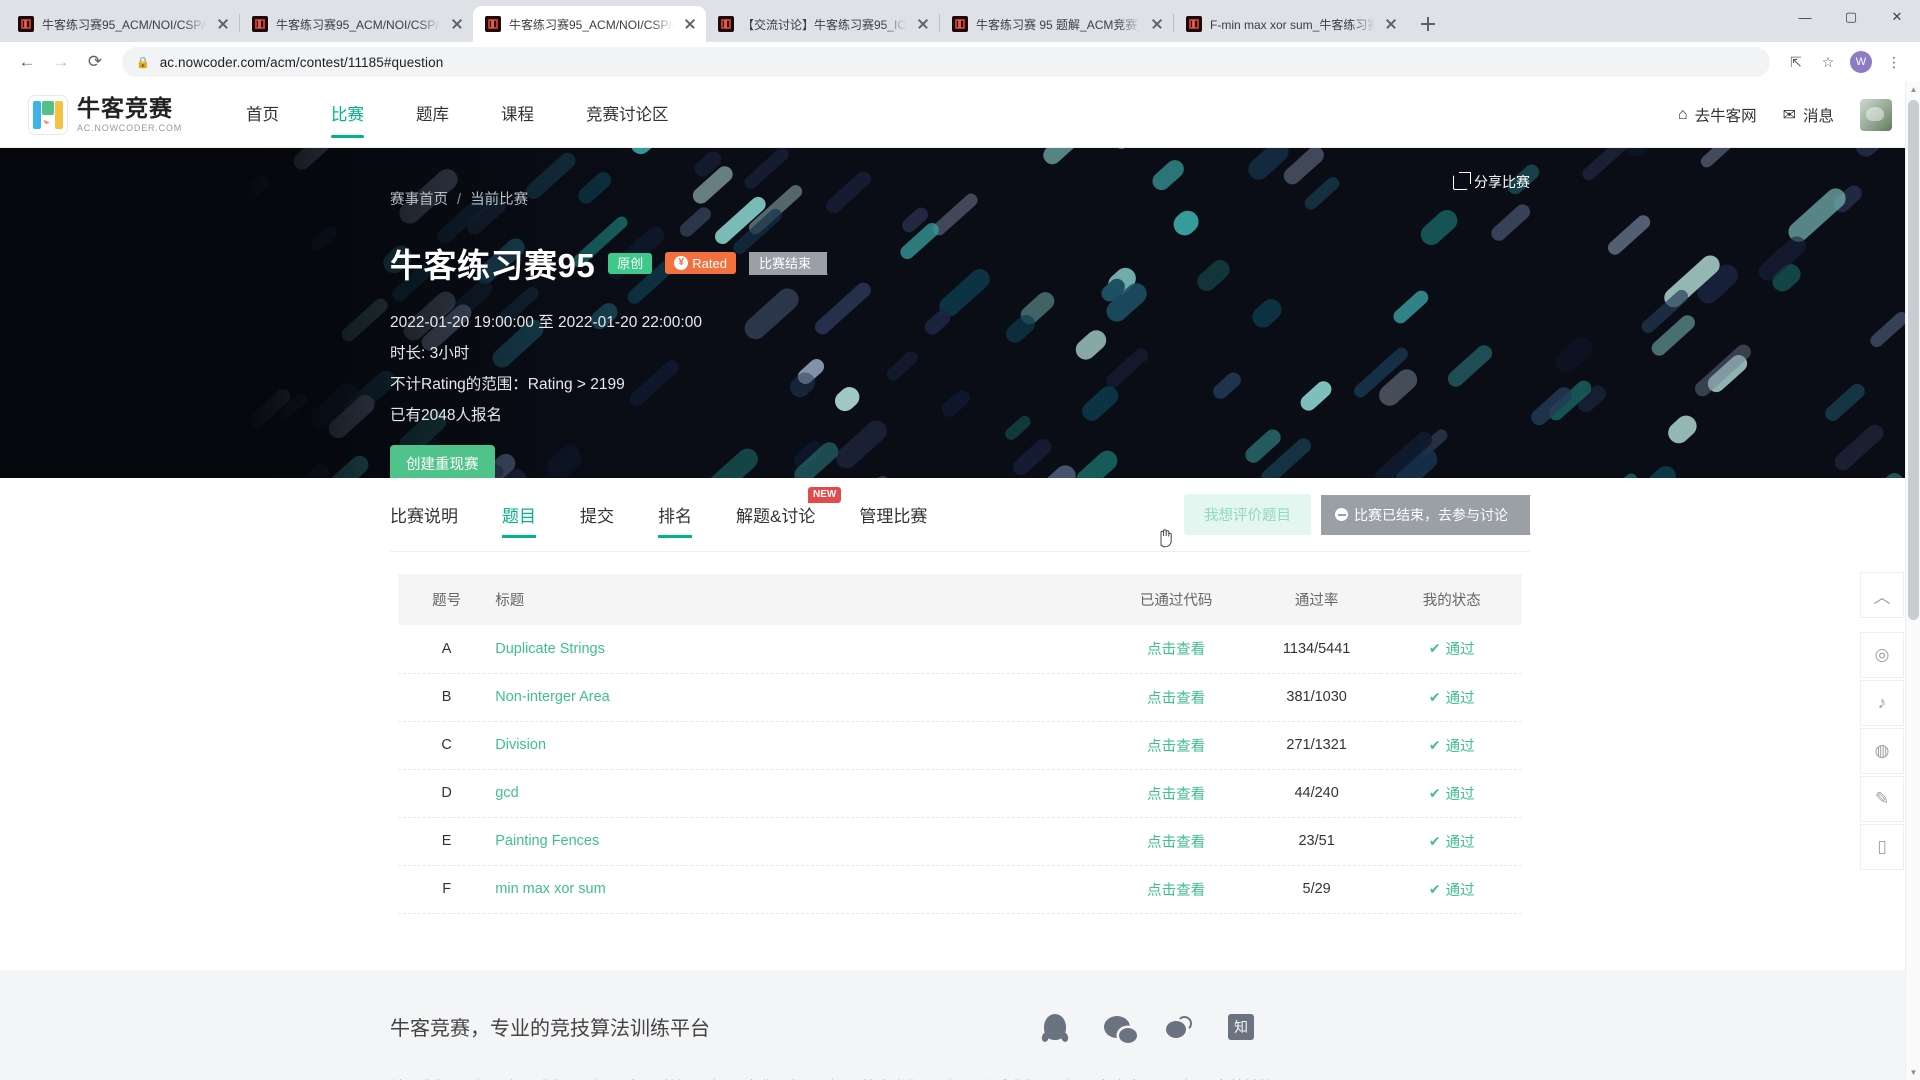 The width and height of the screenshot is (1920, 1080). I want to click on problem-title-link: min max xor sum, so click(550, 889).